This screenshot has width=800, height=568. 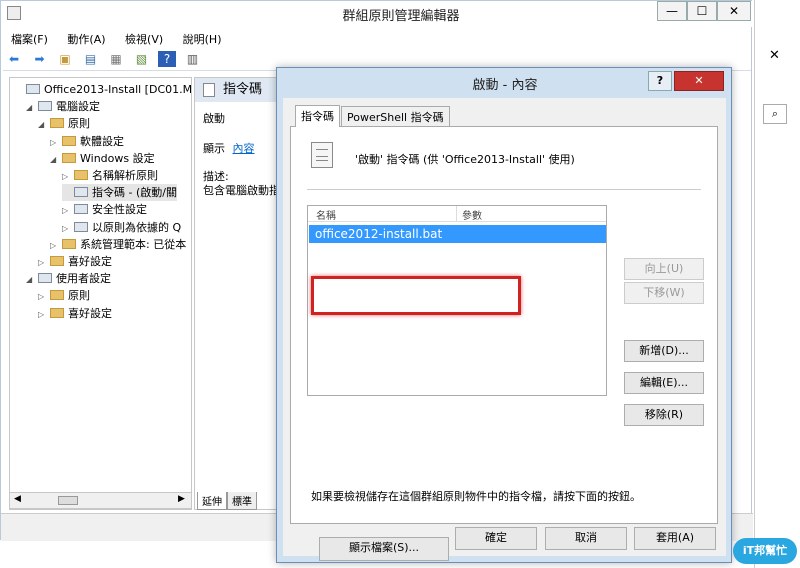 I want to click on menu-bar: 檔案(F) 動作(A) 檢視(V) 說明(H), so click(x=377, y=38).